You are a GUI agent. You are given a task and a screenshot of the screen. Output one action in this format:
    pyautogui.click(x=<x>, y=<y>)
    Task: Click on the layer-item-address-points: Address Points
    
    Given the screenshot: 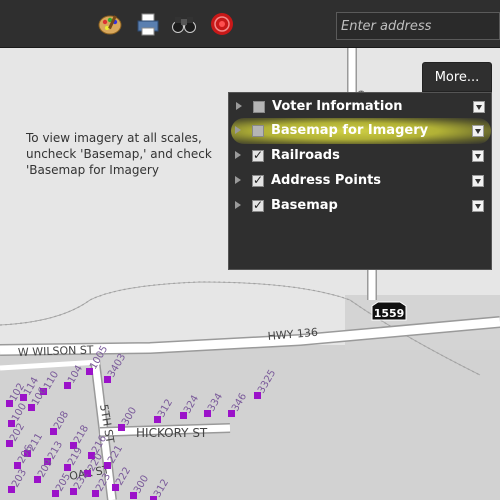 What is the action you would take?
    pyautogui.click(x=359, y=181)
    